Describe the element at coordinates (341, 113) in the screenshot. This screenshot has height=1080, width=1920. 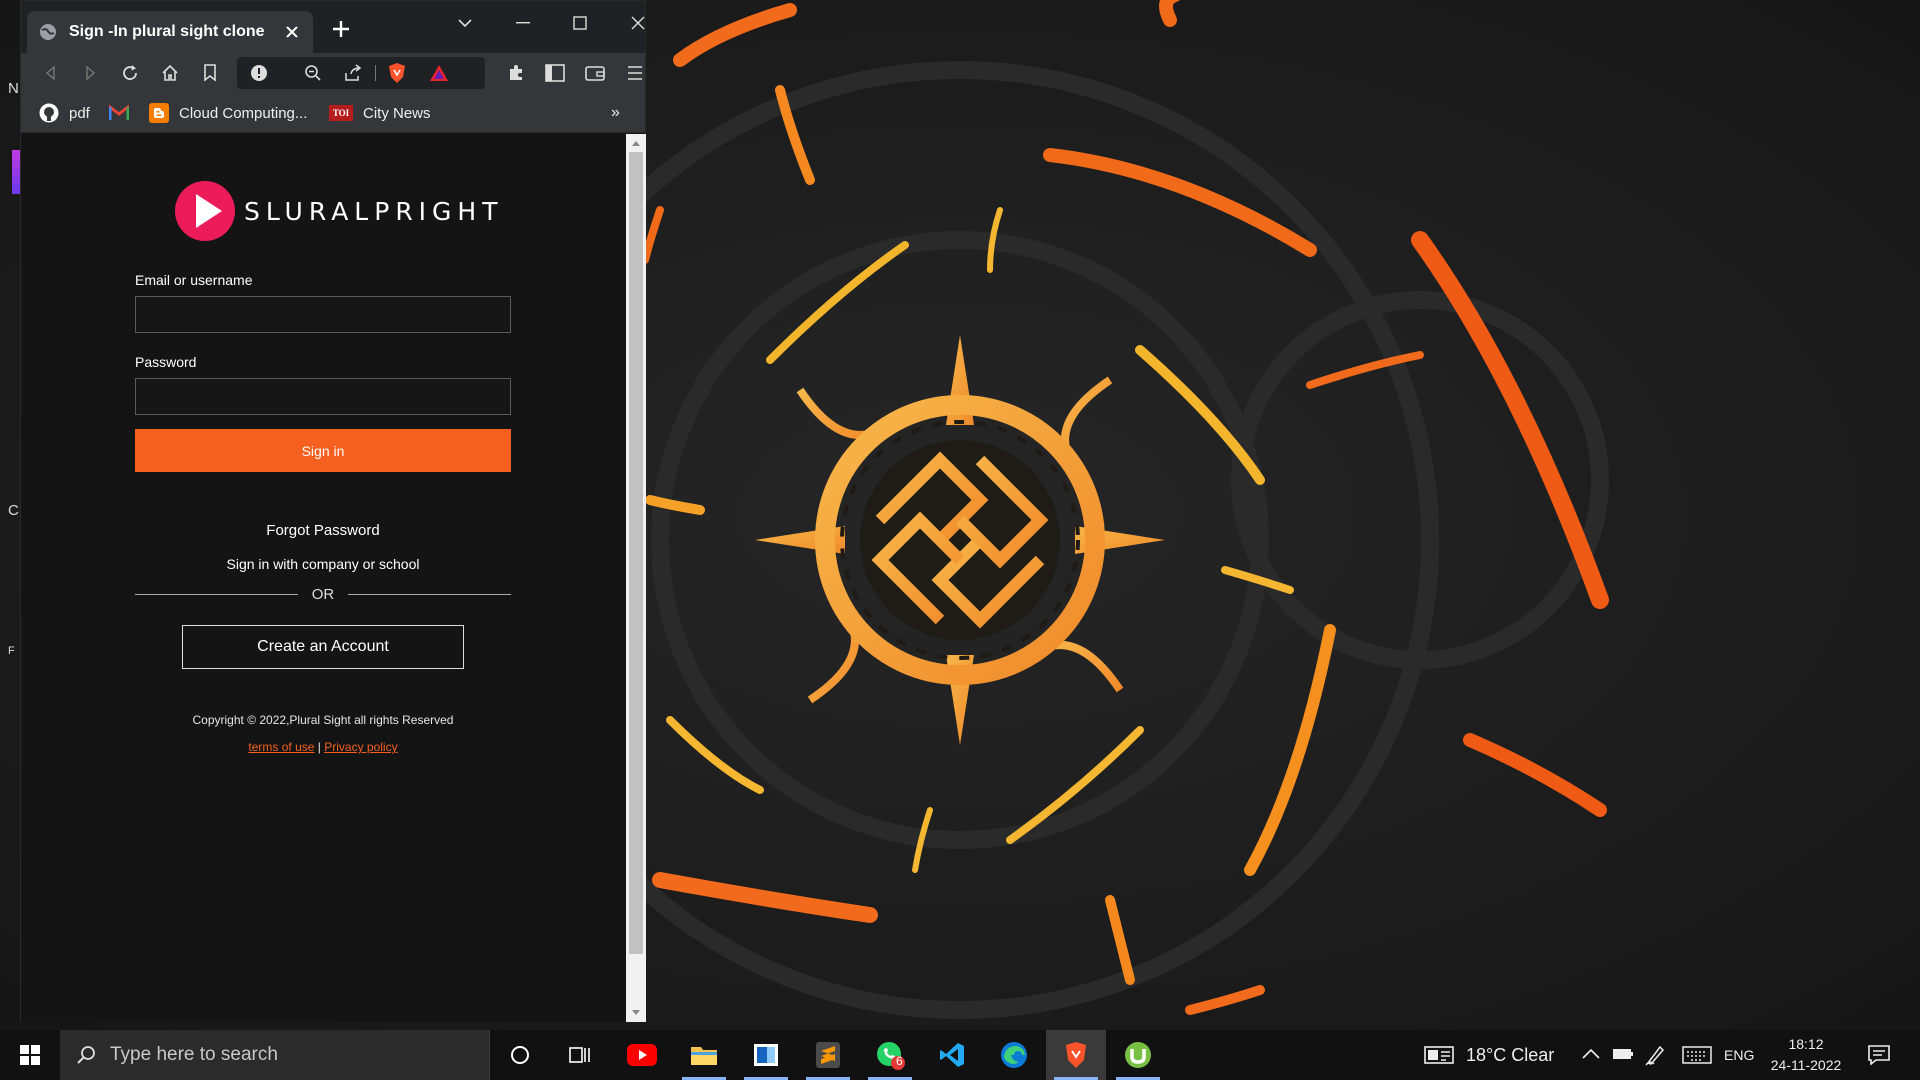
I see `toi-icon: TOI` at that location.